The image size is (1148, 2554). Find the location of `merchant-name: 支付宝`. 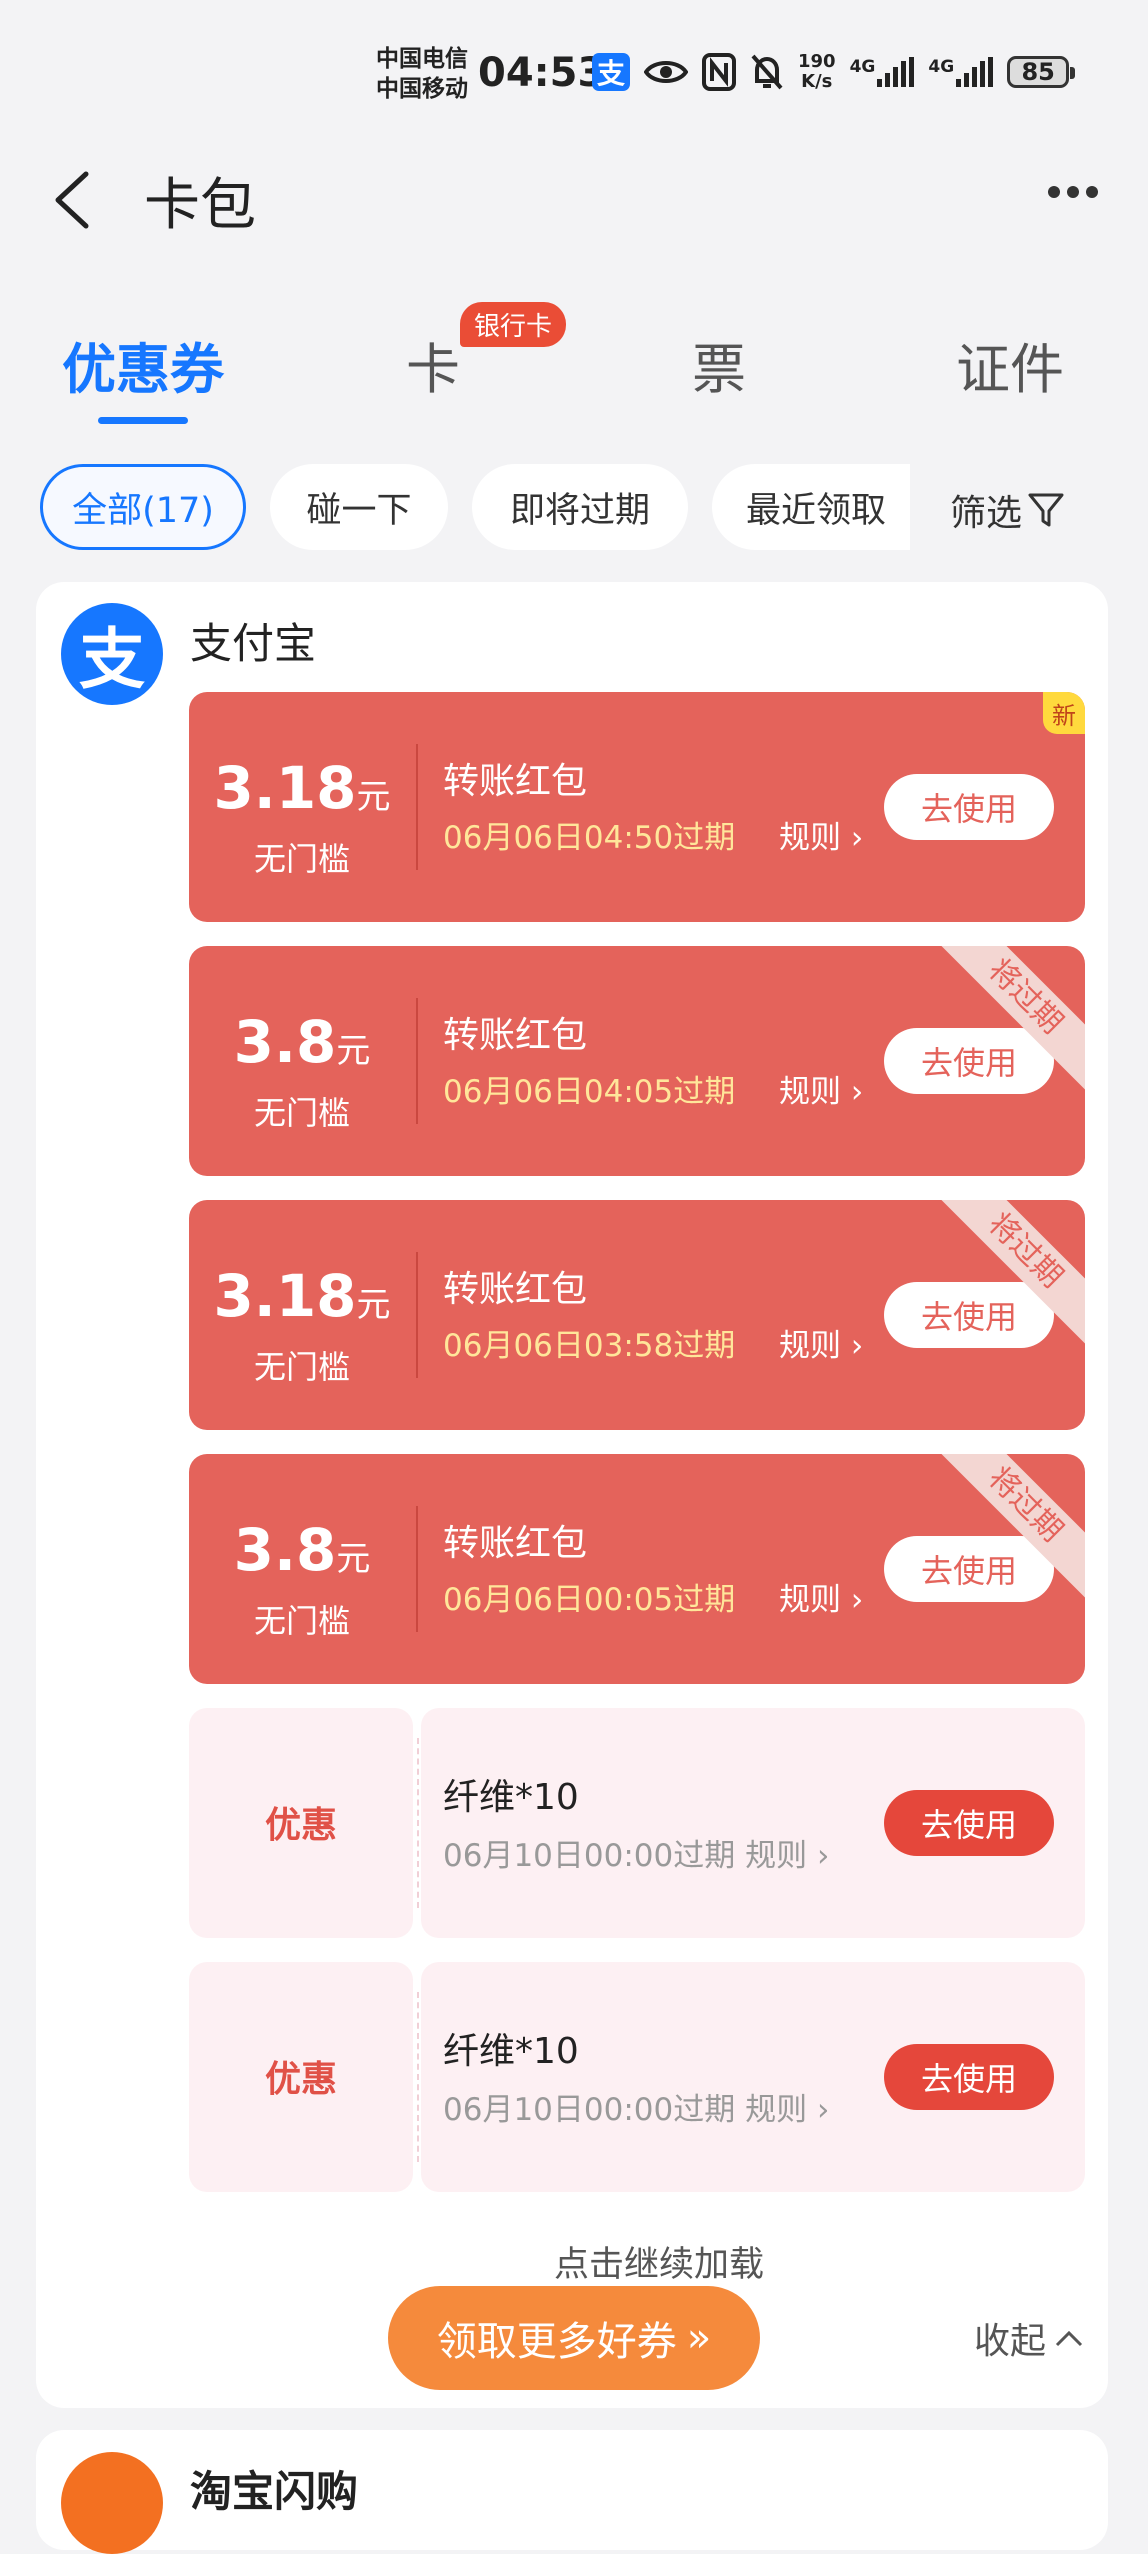

merchant-name: 支付宝 is located at coordinates (253, 643).